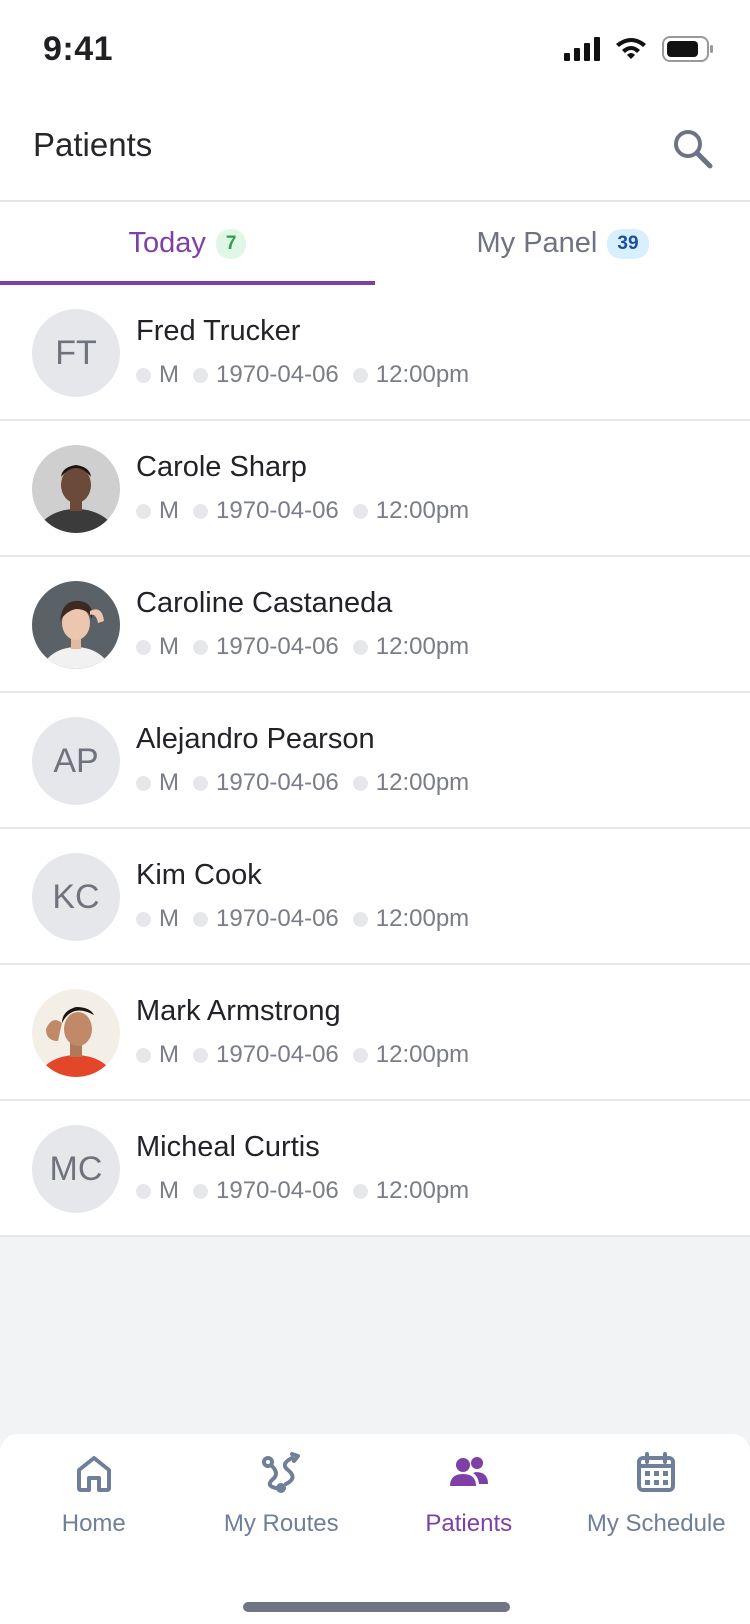 The width and height of the screenshot is (750, 1624). I want to click on nav-my-routes: My Routes, so click(282, 1486).